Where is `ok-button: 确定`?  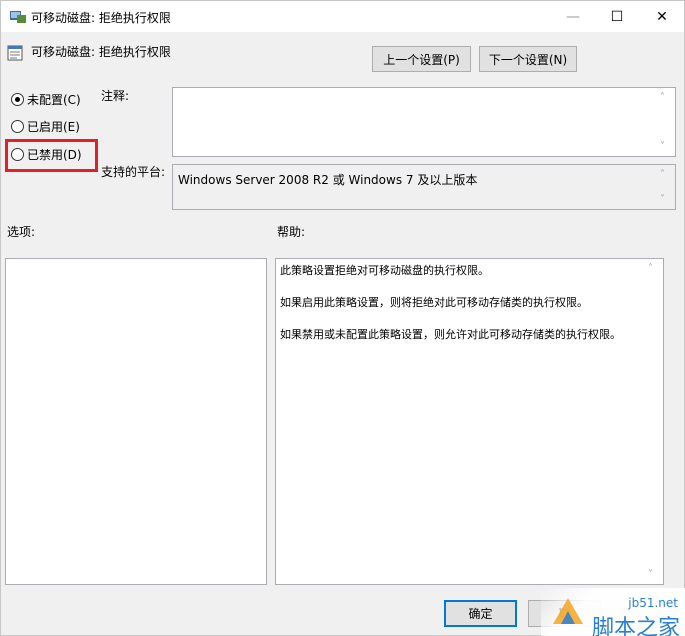 ok-button: 确定 is located at coordinates (480, 613).